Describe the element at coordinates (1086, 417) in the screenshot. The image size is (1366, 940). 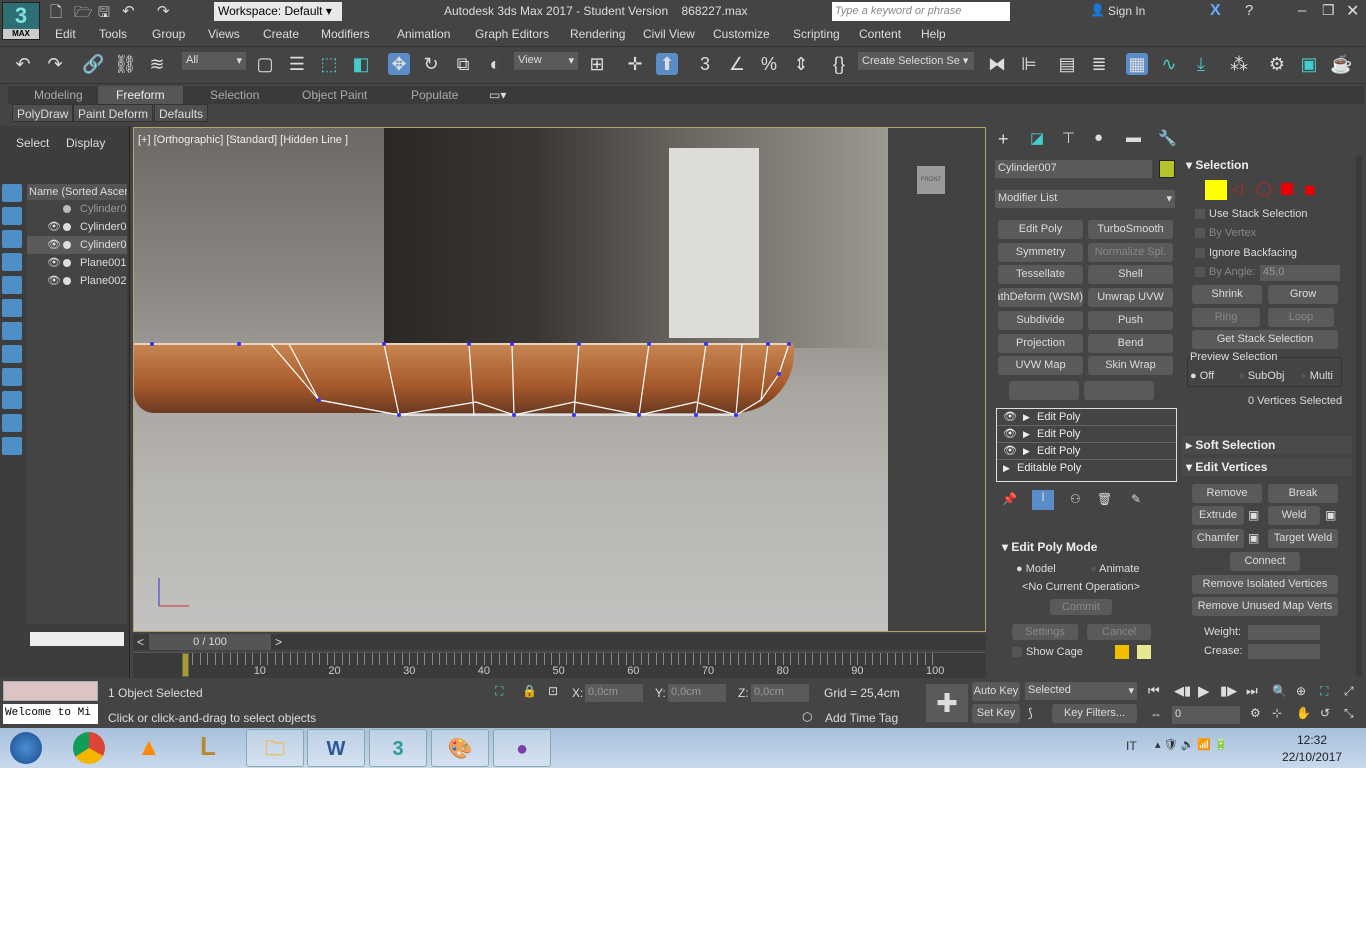
I see `stack-item: 👁 ▶ Edit Poly` at that location.